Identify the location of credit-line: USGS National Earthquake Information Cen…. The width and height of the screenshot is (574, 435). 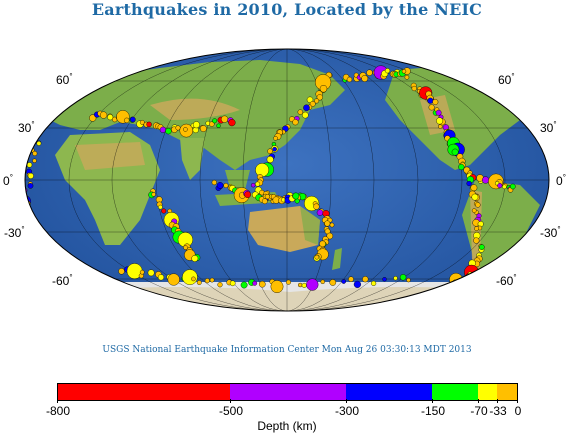
(287, 350).